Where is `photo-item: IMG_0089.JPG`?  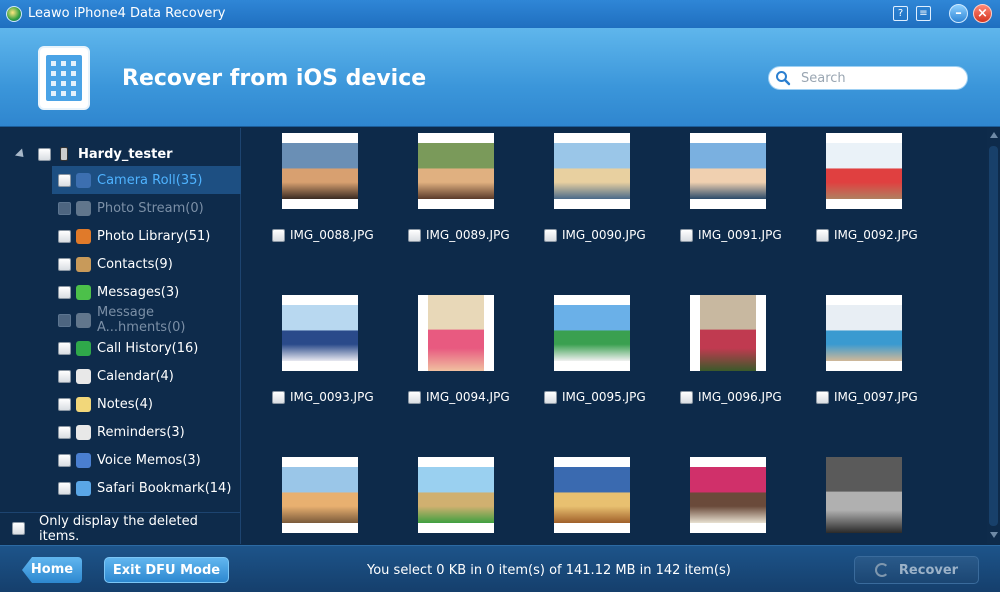 photo-item: IMG_0089.JPG is located at coordinates (444, 198).